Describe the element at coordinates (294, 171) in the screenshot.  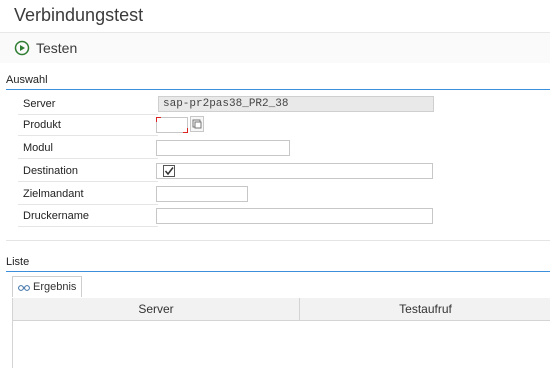
I see `destination-field` at that location.